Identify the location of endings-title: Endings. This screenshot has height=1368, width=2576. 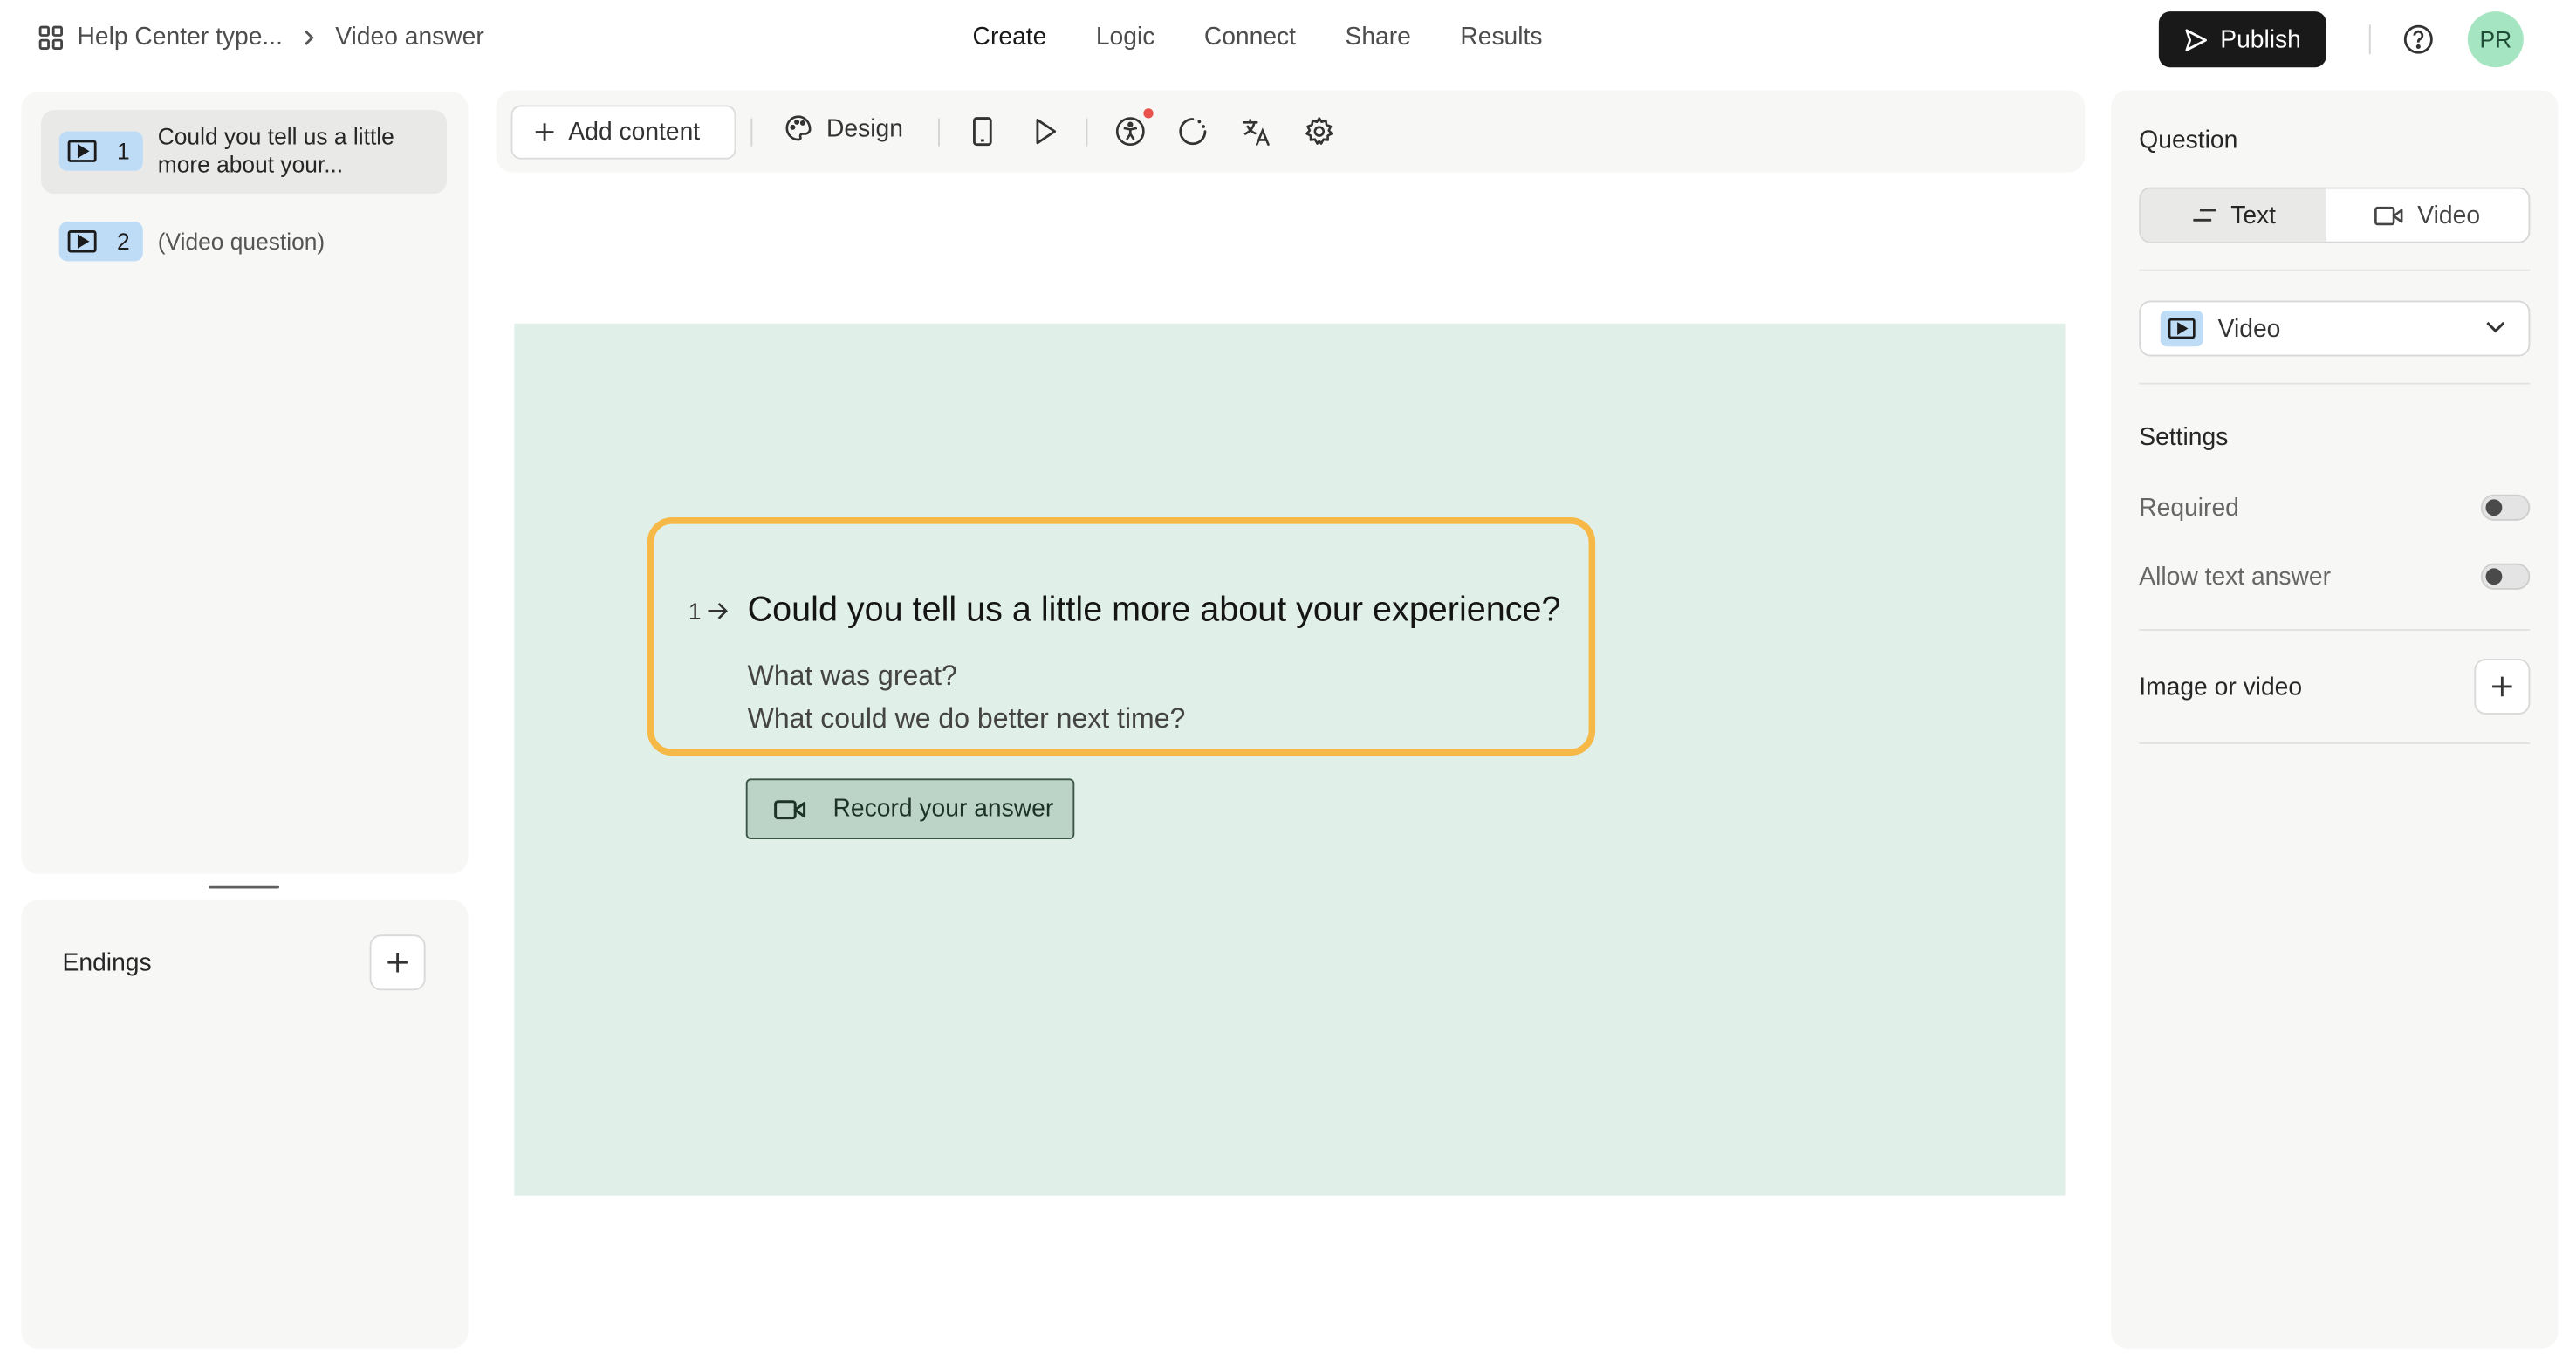
(107, 963).